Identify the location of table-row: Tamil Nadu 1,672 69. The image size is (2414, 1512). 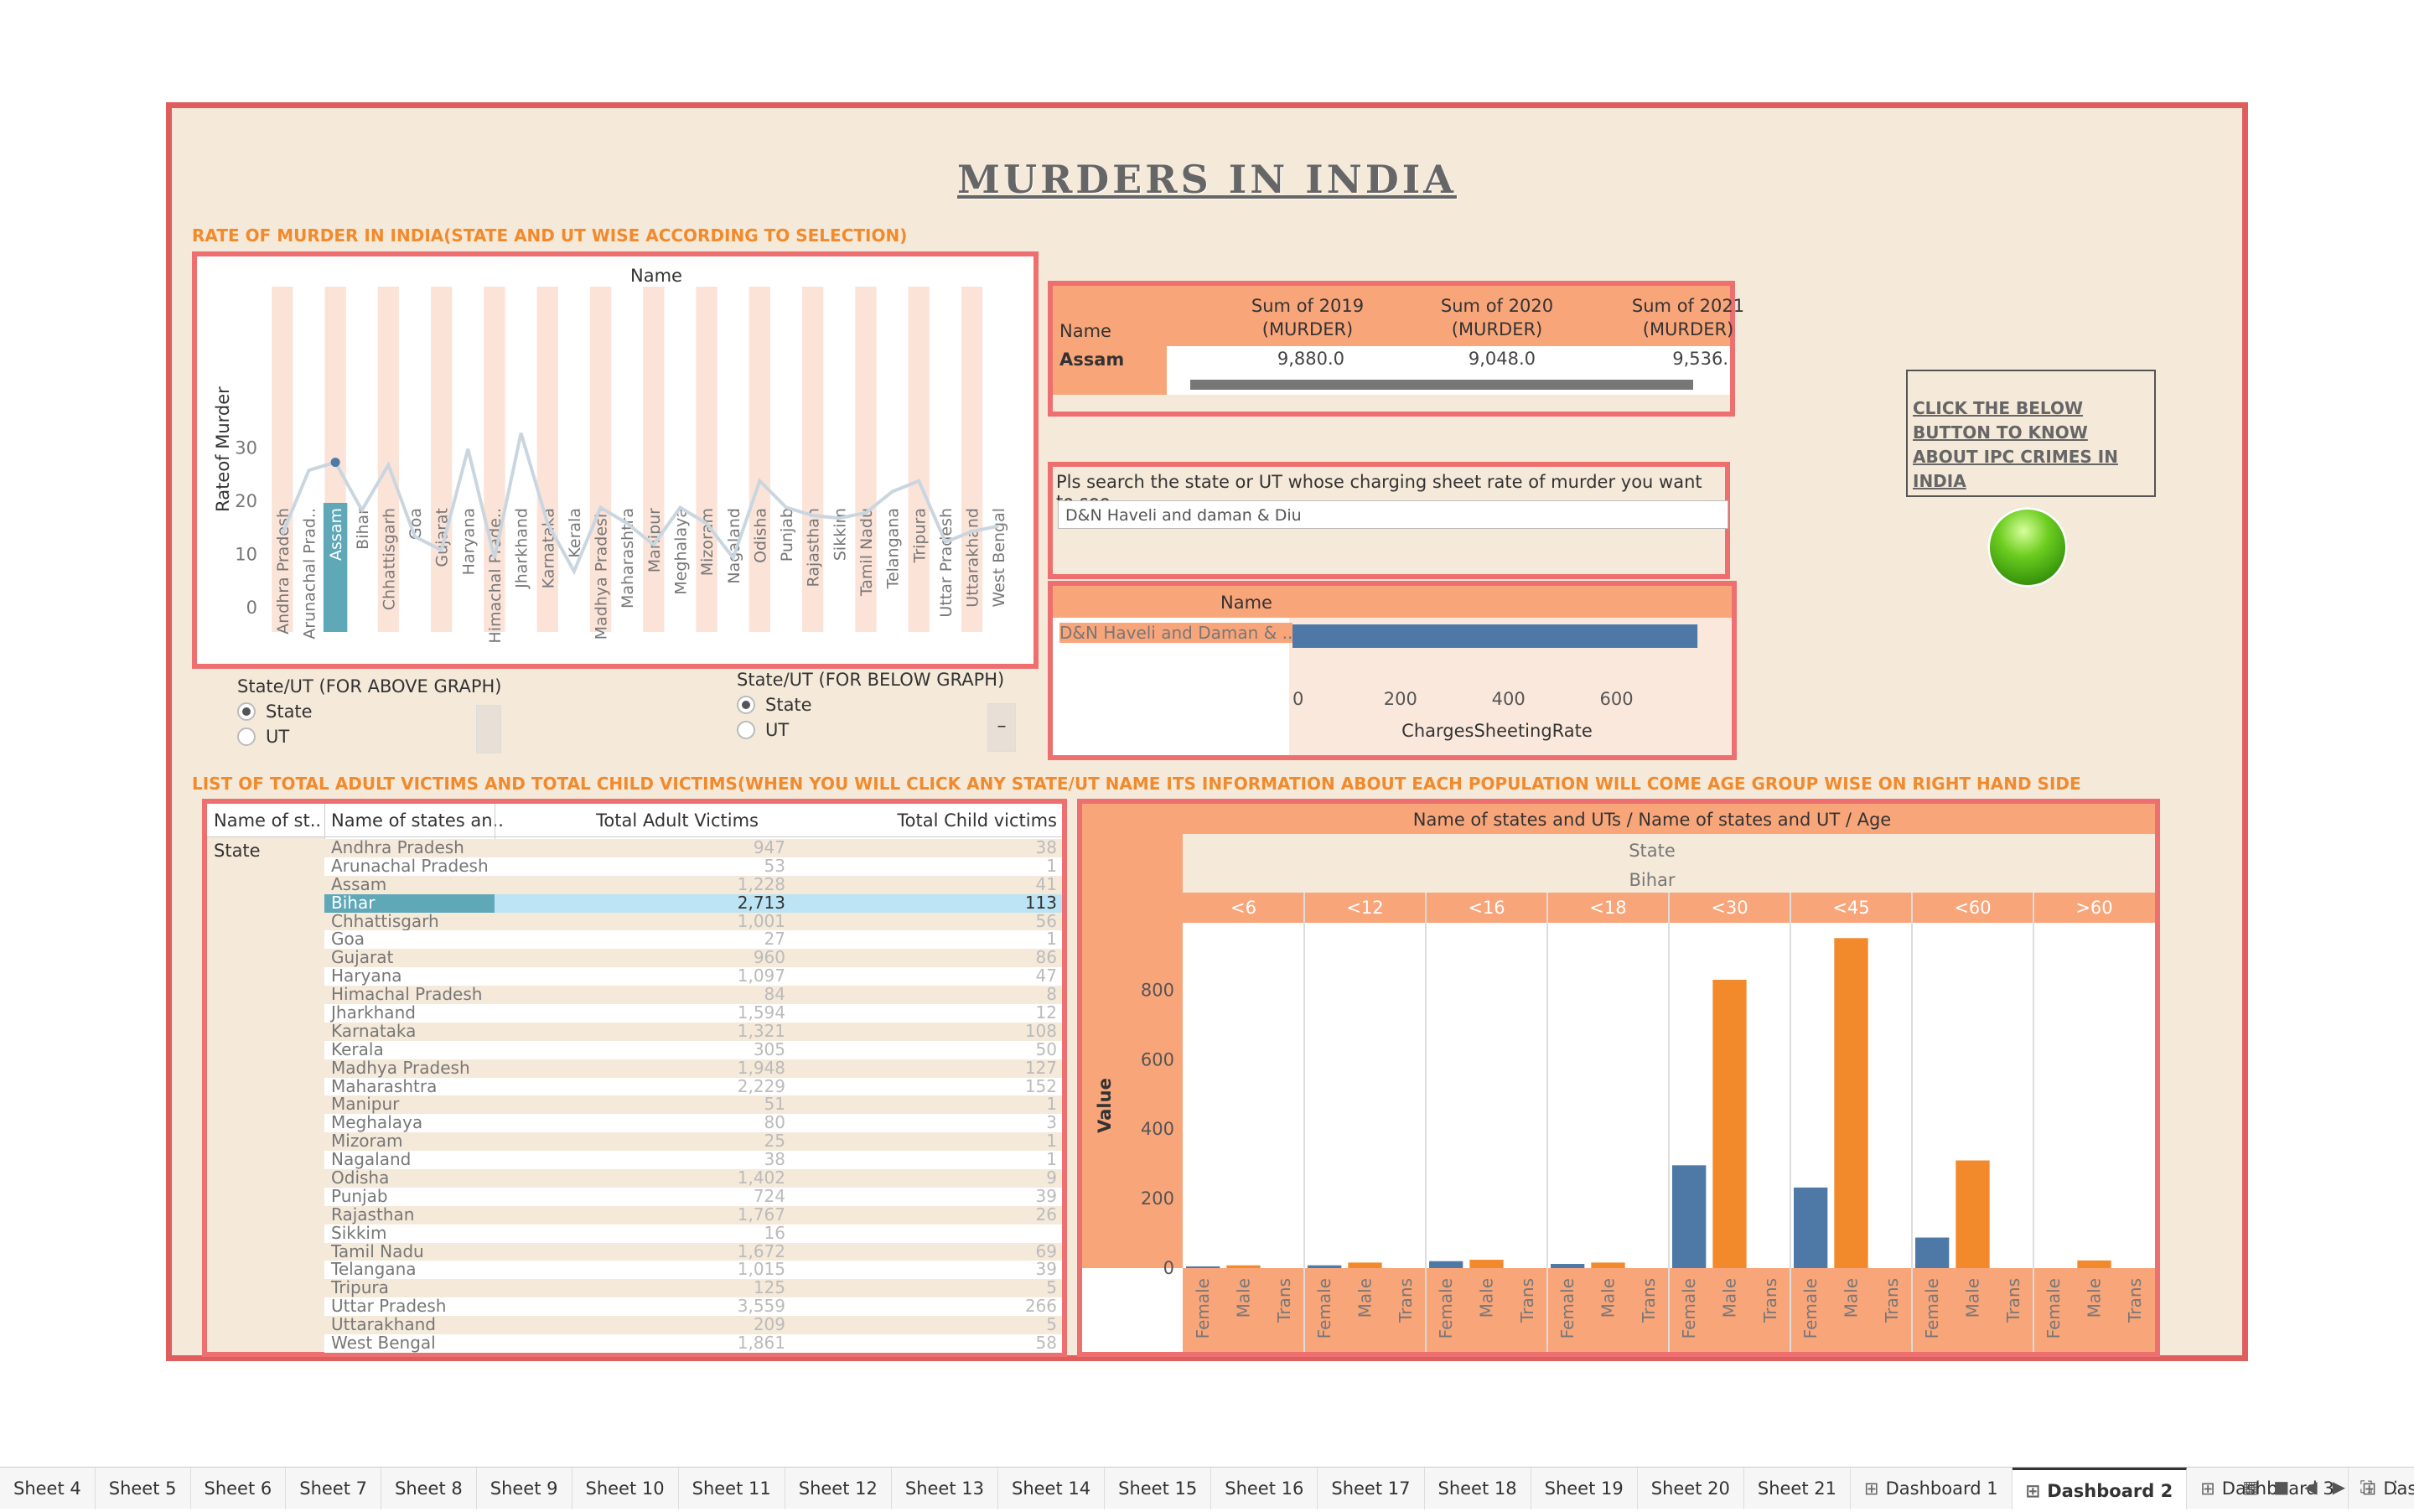
(693, 1251).